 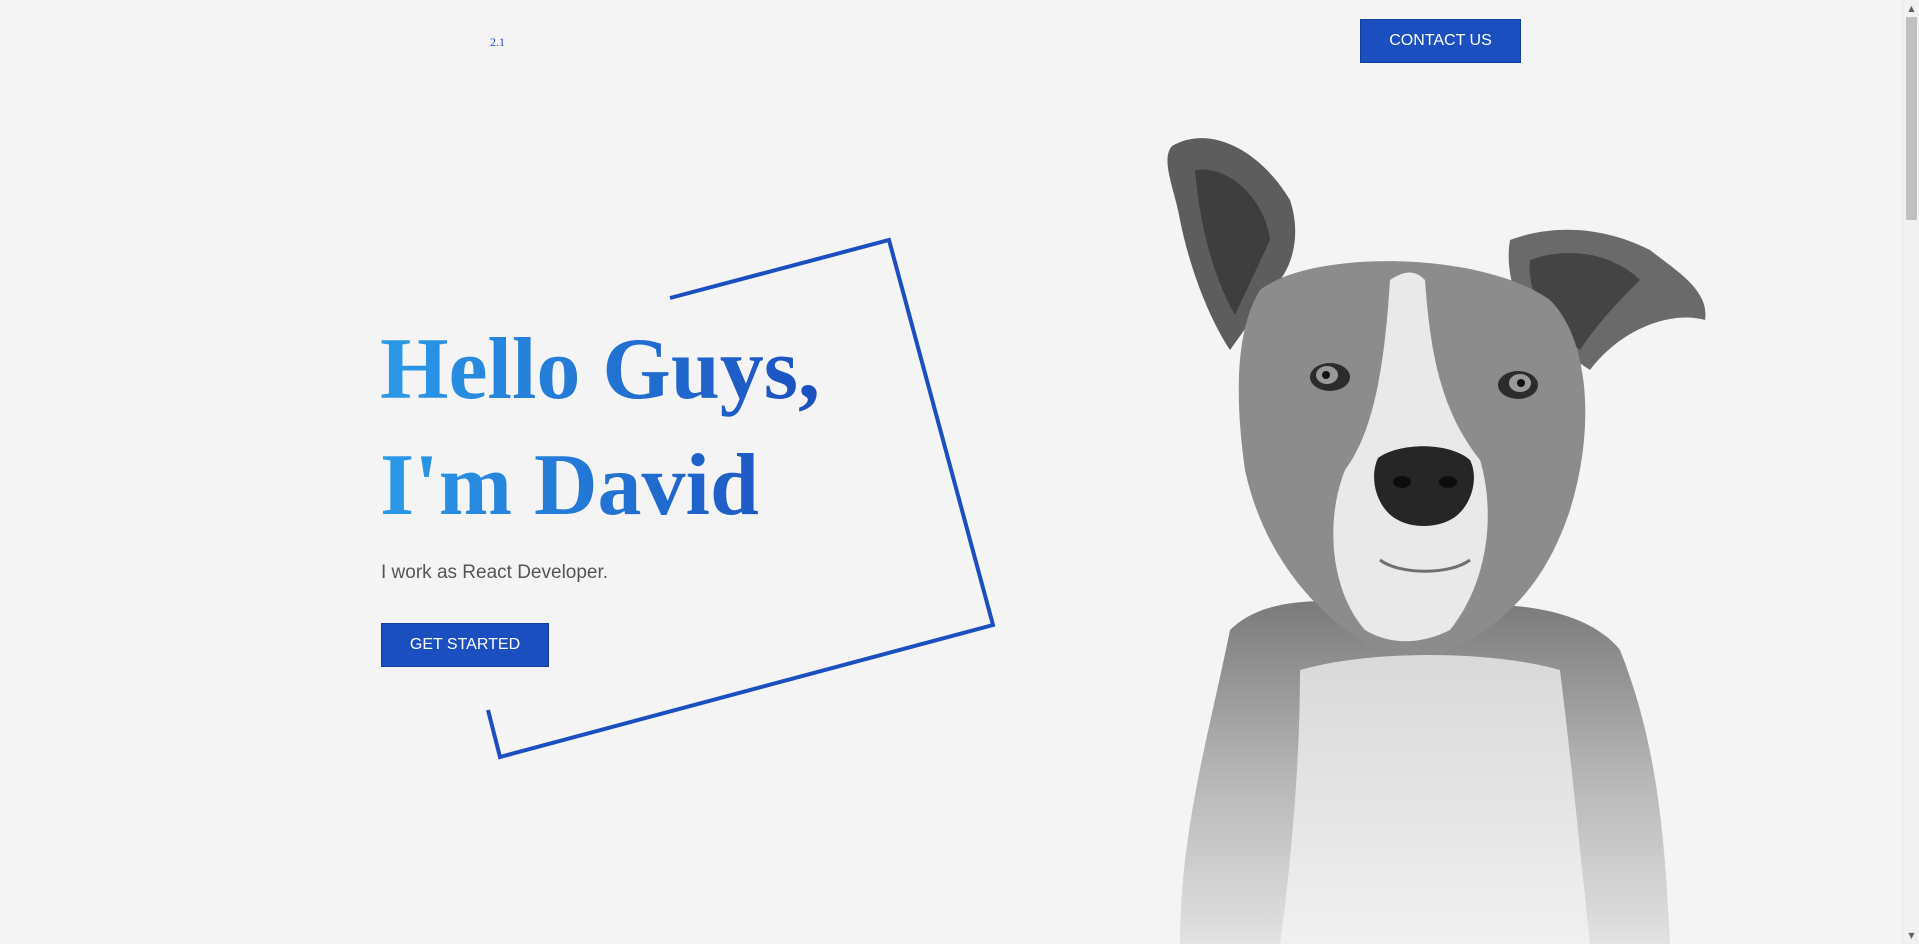 What do you see at coordinates (569, 485) in the screenshot?
I see `hero-title-line-2: I'm David` at bounding box center [569, 485].